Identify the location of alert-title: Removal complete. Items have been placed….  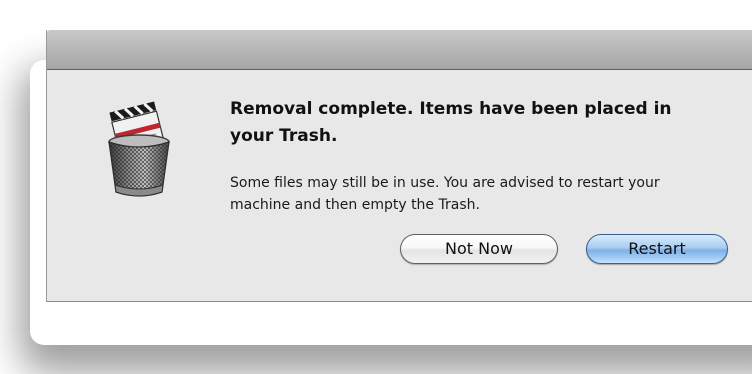
(451, 122).